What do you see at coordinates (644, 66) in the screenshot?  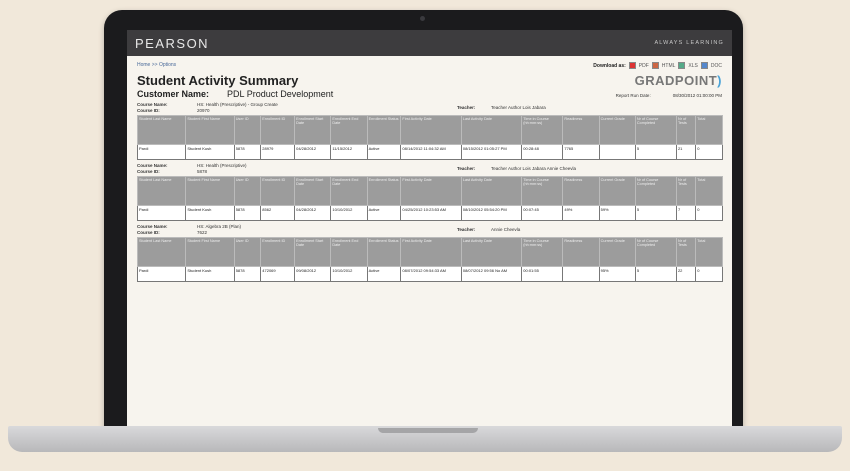 I see `download-pdf-link: PDF` at bounding box center [644, 66].